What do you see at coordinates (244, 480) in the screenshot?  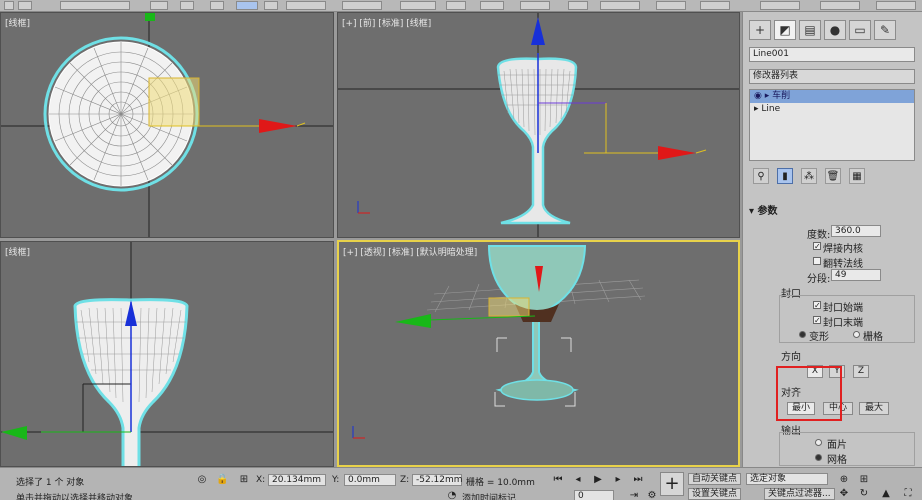 I see `absolute-mode-icon: ⊞` at bounding box center [244, 480].